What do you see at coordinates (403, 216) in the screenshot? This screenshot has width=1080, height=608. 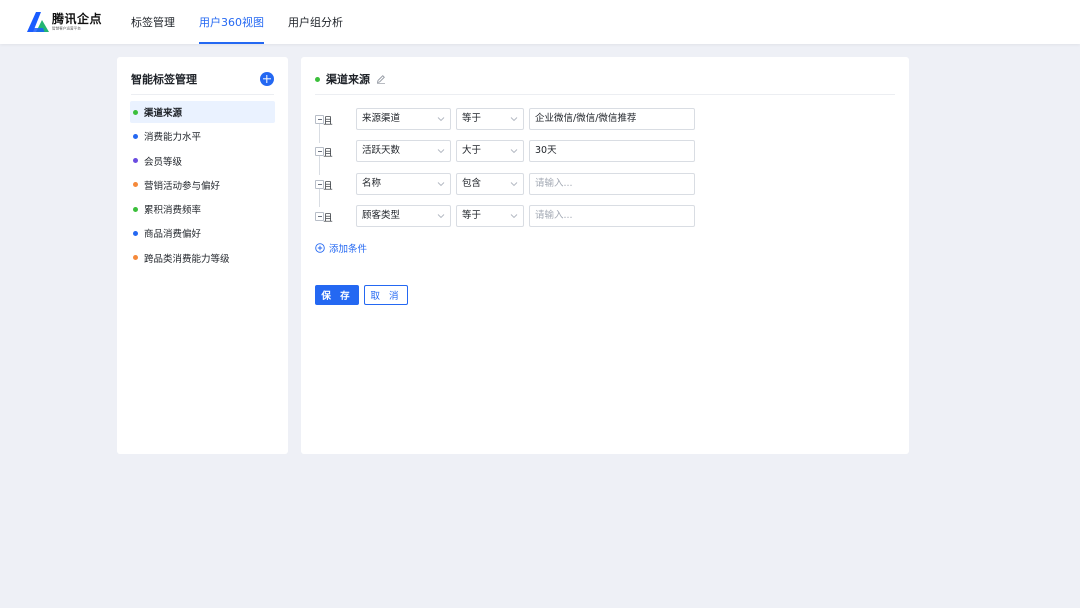 I see `condition-field-select: 顾客类型` at bounding box center [403, 216].